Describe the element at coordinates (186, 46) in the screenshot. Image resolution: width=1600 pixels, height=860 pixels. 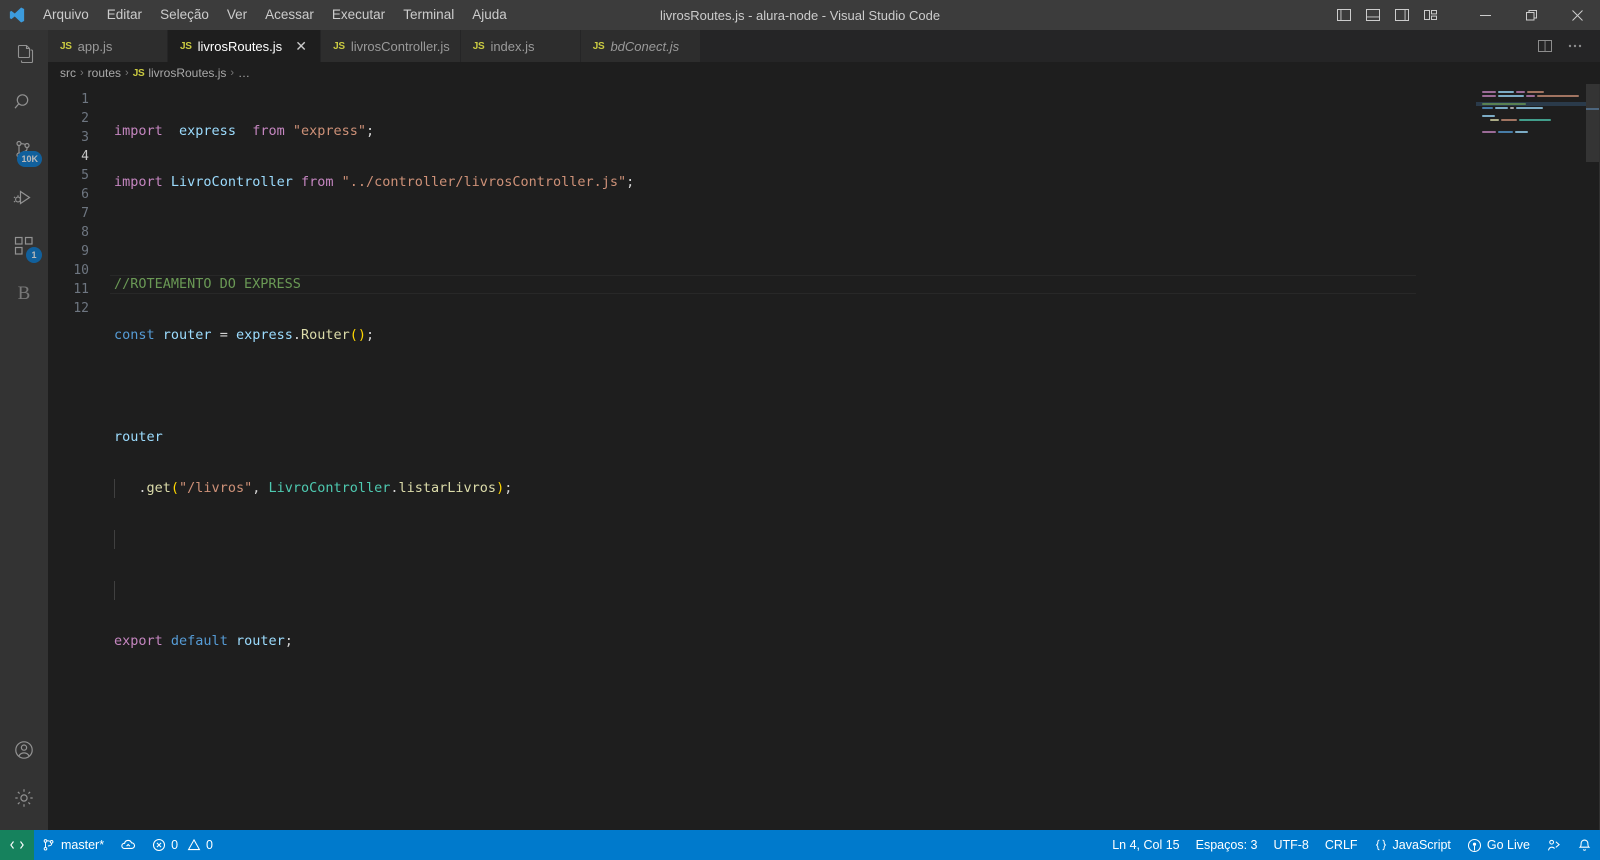
I see `js-file-icon: JS` at that location.